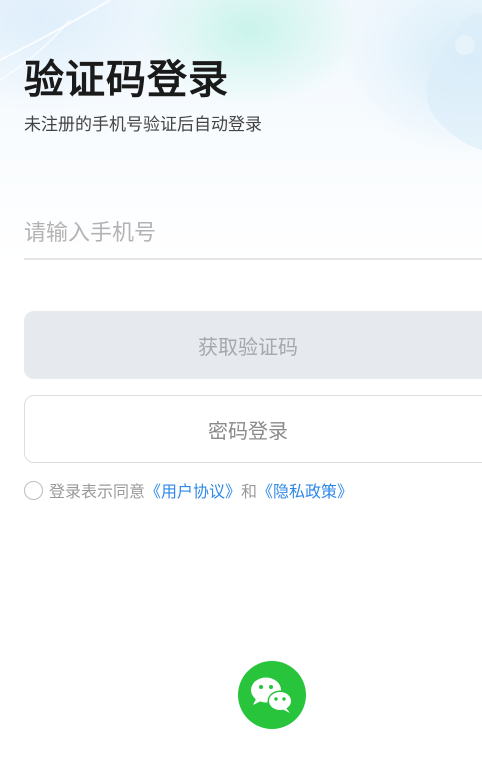  What do you see at coordinates (253, 234) in the screenshot?
I see `phone-number-input` at bounding box center [253, 234].